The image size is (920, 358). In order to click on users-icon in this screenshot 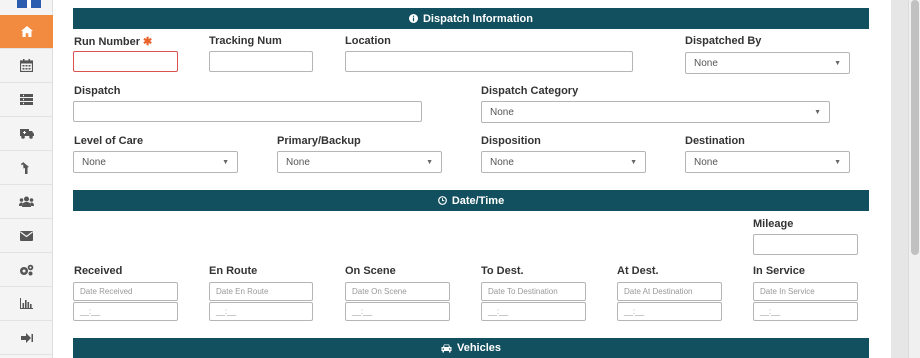, I will do `click(26, 201)`.